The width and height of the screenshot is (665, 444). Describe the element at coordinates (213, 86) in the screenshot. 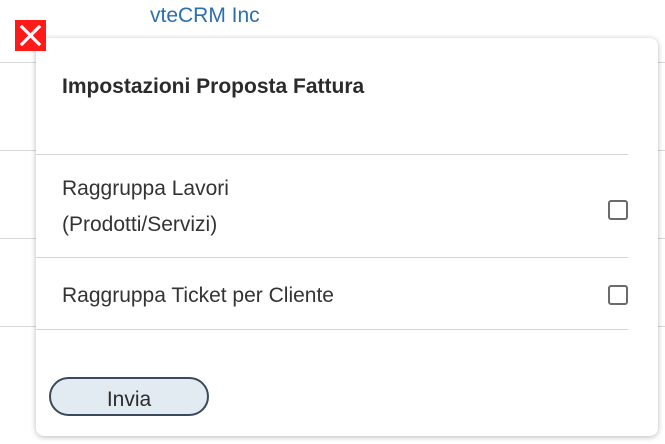

I see `dialog-title: Impostazioni Proposta Fattura` at that location.